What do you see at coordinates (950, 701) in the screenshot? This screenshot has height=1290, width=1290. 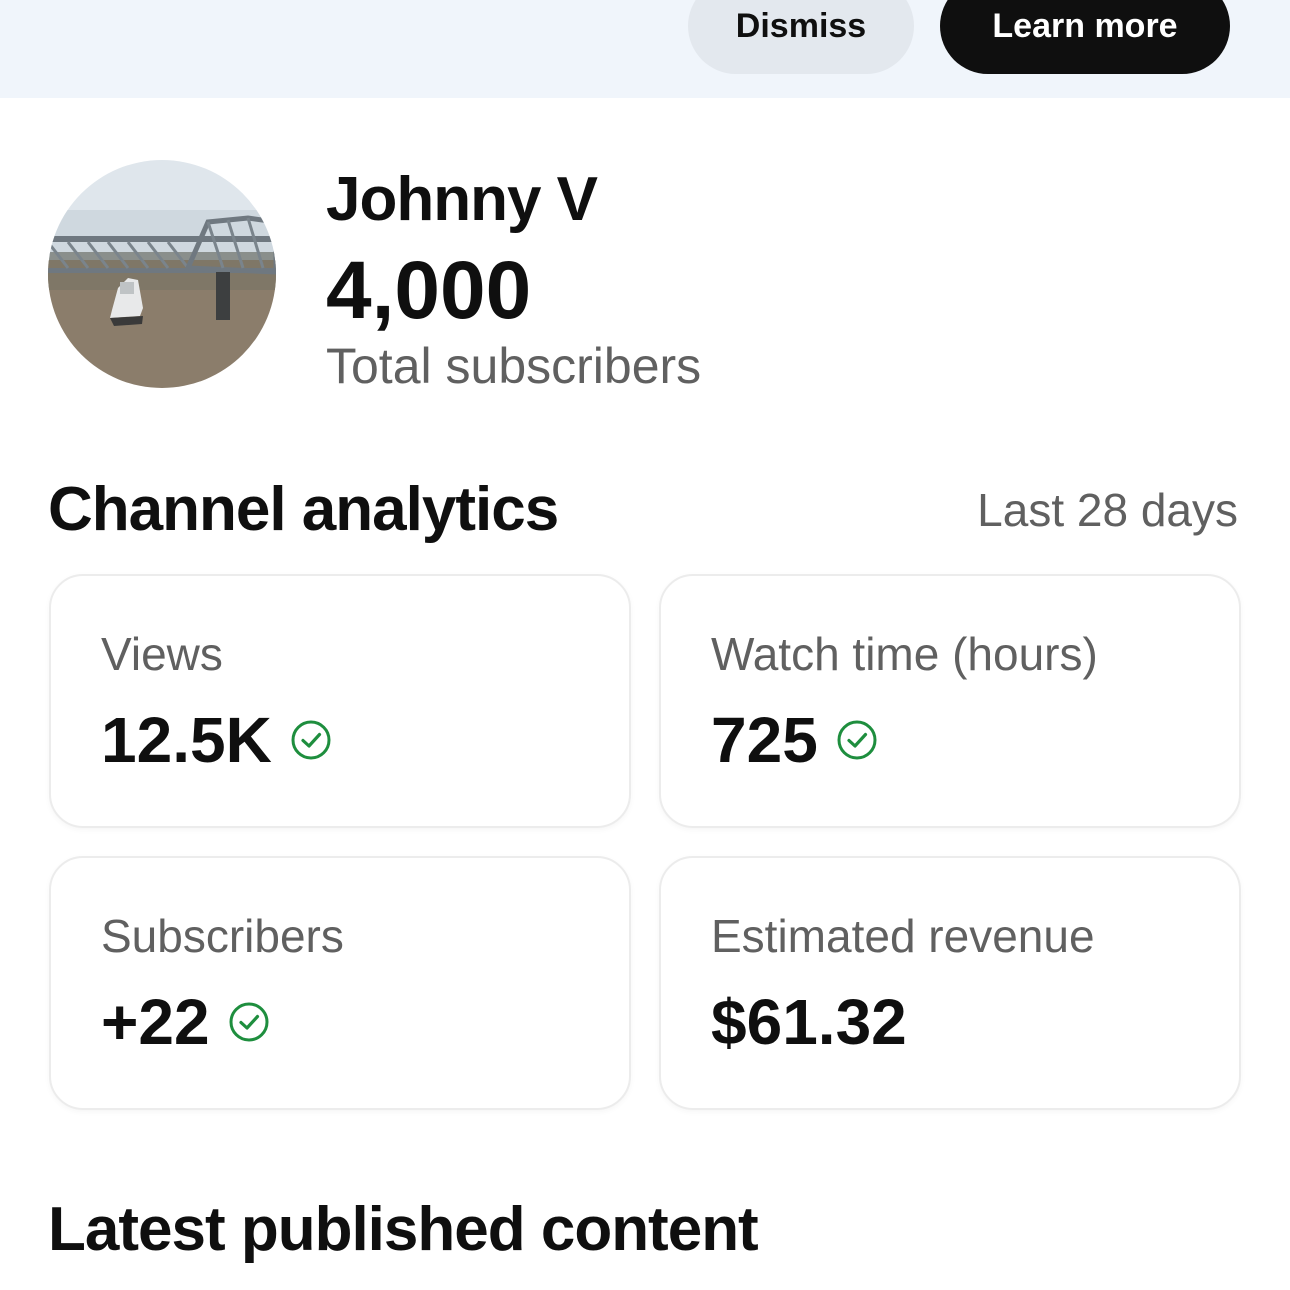 I see `watch-time-card: Watch time (hours) 725` at bounding box center [950, 701].